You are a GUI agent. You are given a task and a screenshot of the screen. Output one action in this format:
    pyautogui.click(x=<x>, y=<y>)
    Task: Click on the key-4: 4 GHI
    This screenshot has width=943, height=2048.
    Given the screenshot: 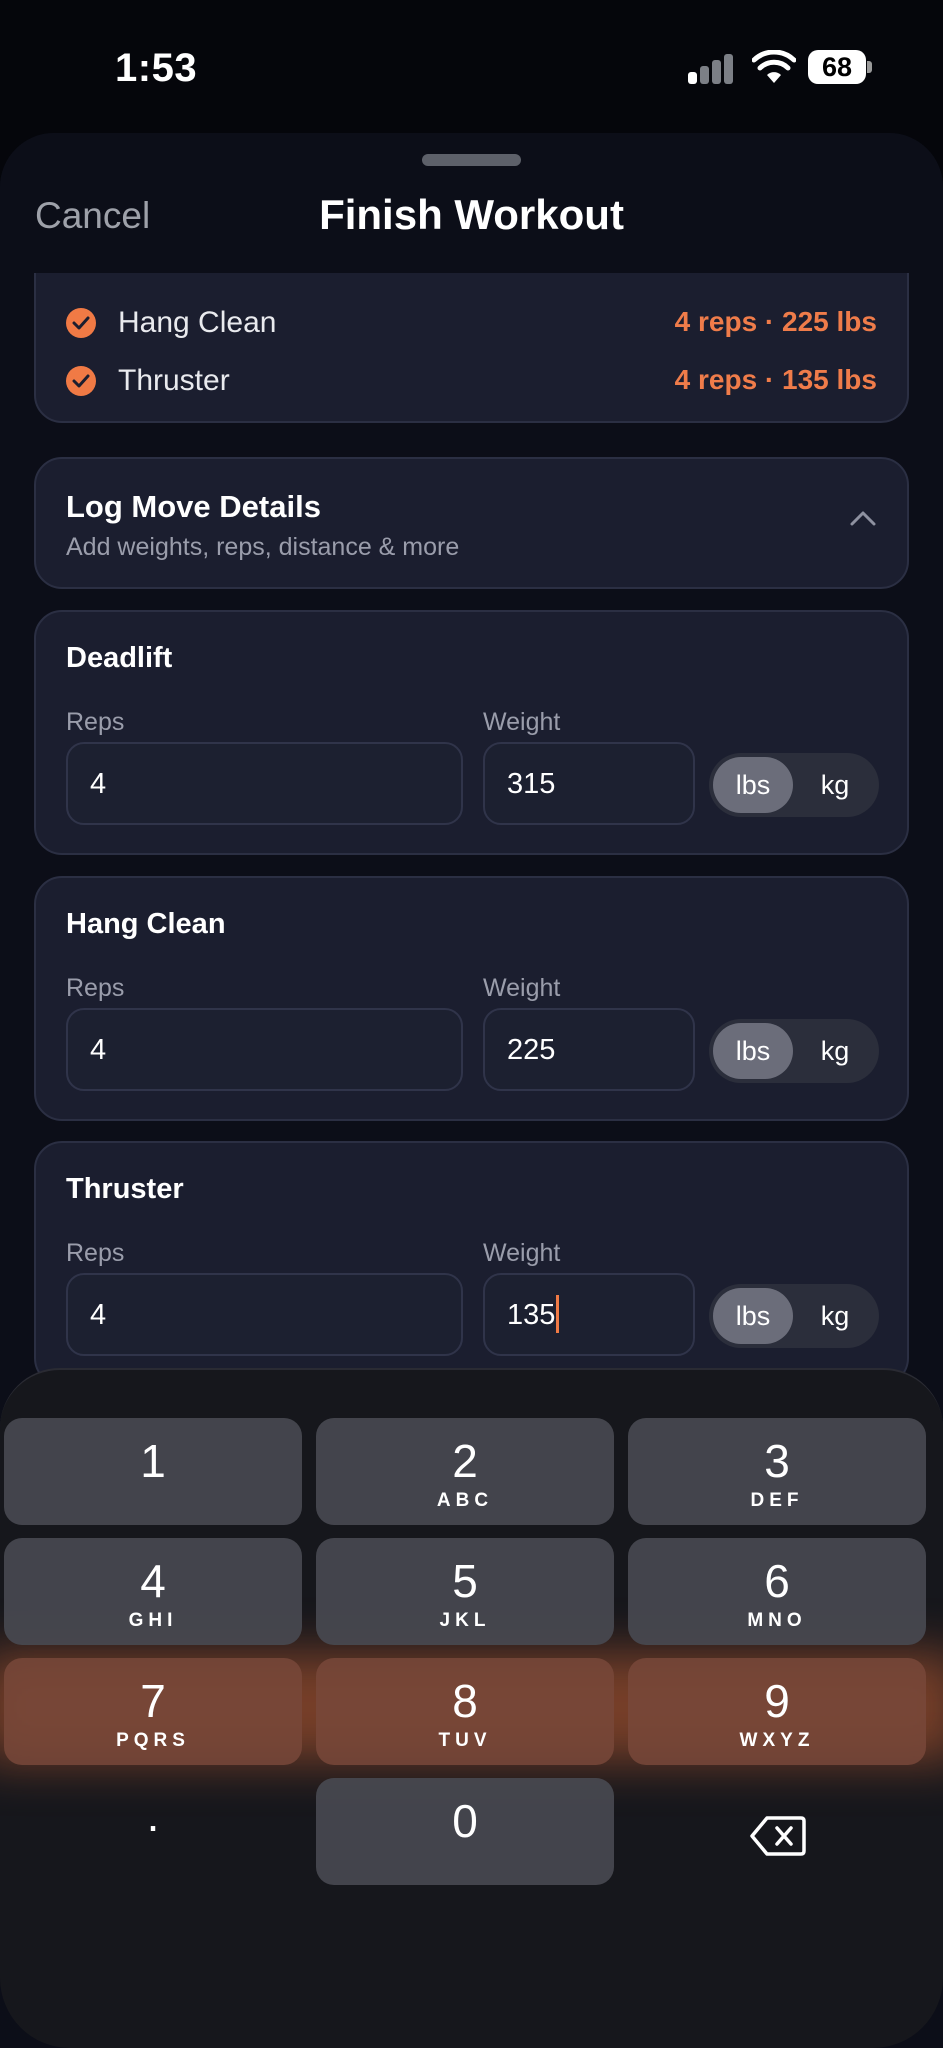 What is the action you would take?
    pyautogui.click(x=153, y=1591)
    